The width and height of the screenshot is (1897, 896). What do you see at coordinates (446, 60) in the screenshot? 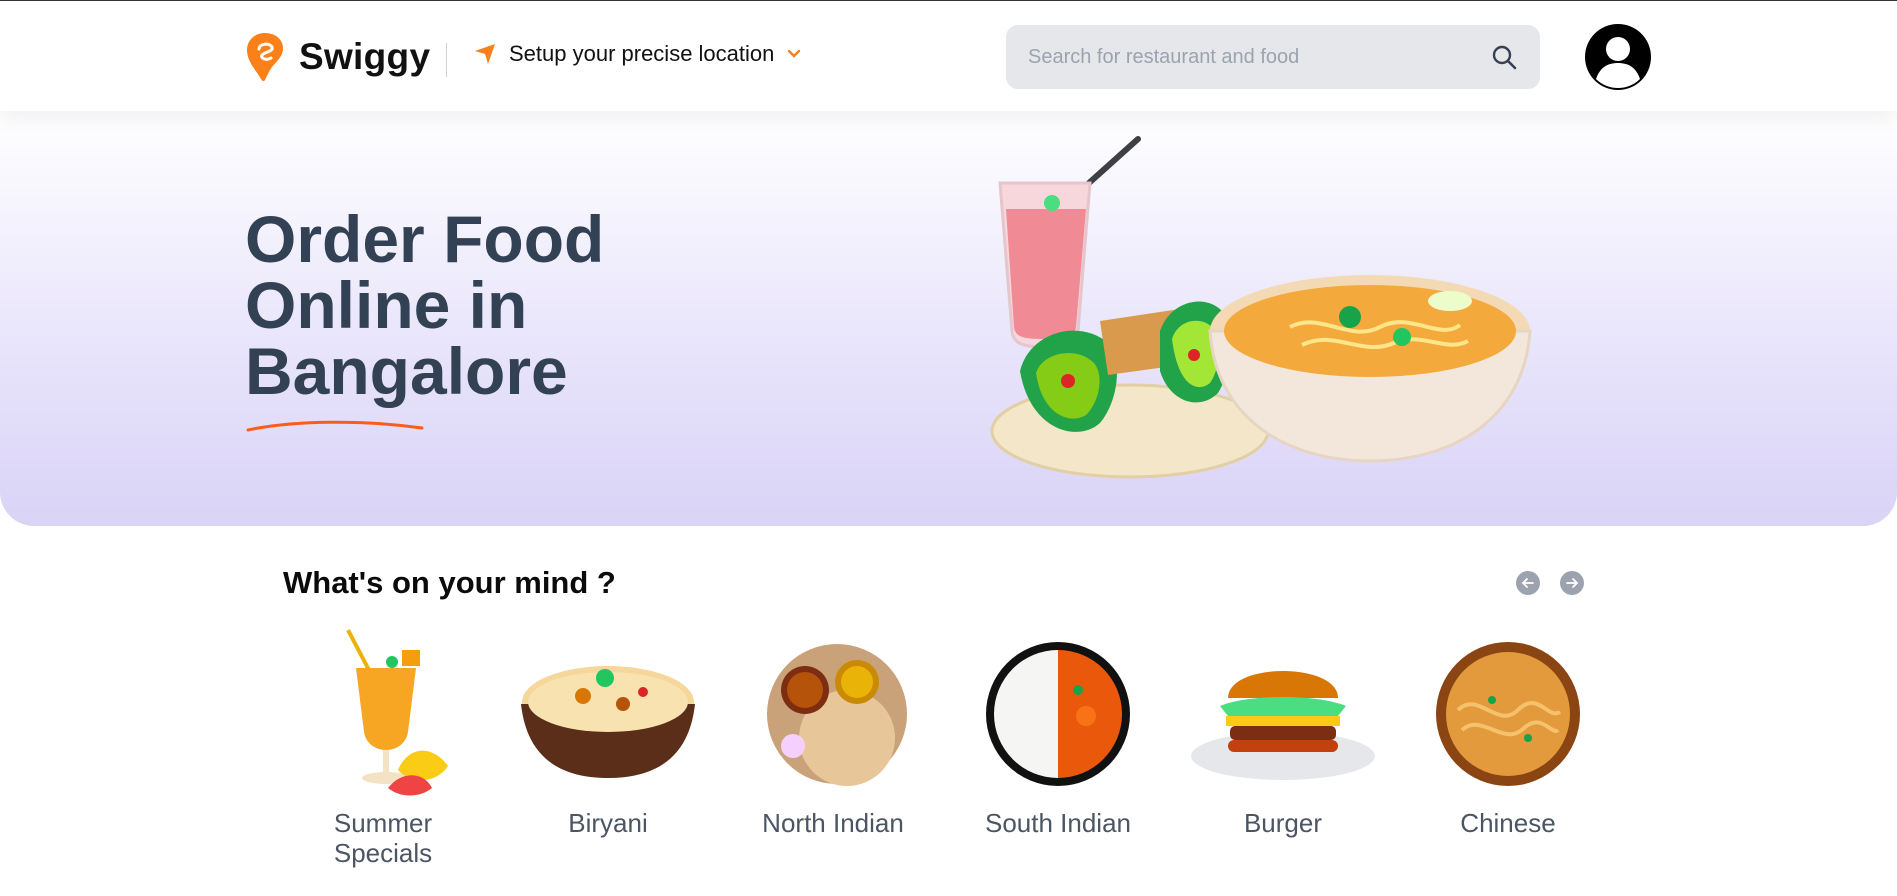
I see `header-divider` at bounding box center [446, 60].